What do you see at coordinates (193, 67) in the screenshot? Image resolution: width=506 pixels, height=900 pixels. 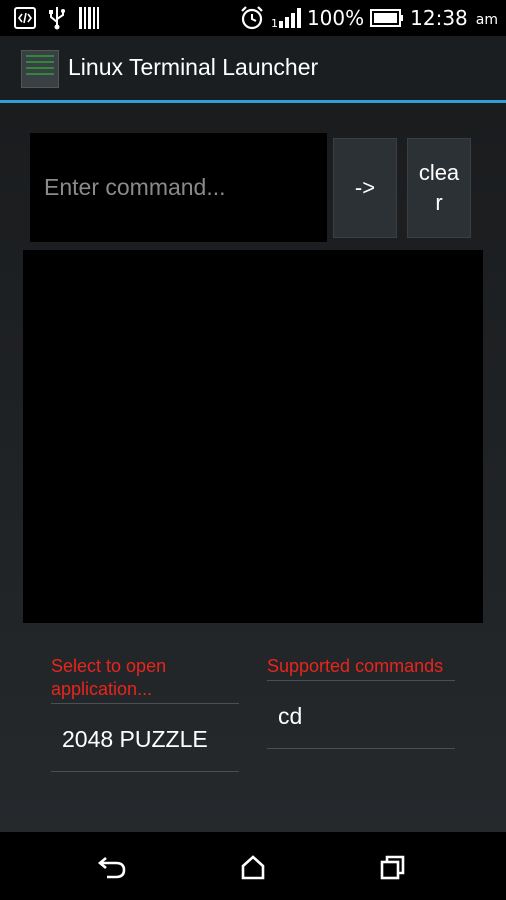 I see `app-title: Linux Terminal Launcher` at bounding box center [193, 67].